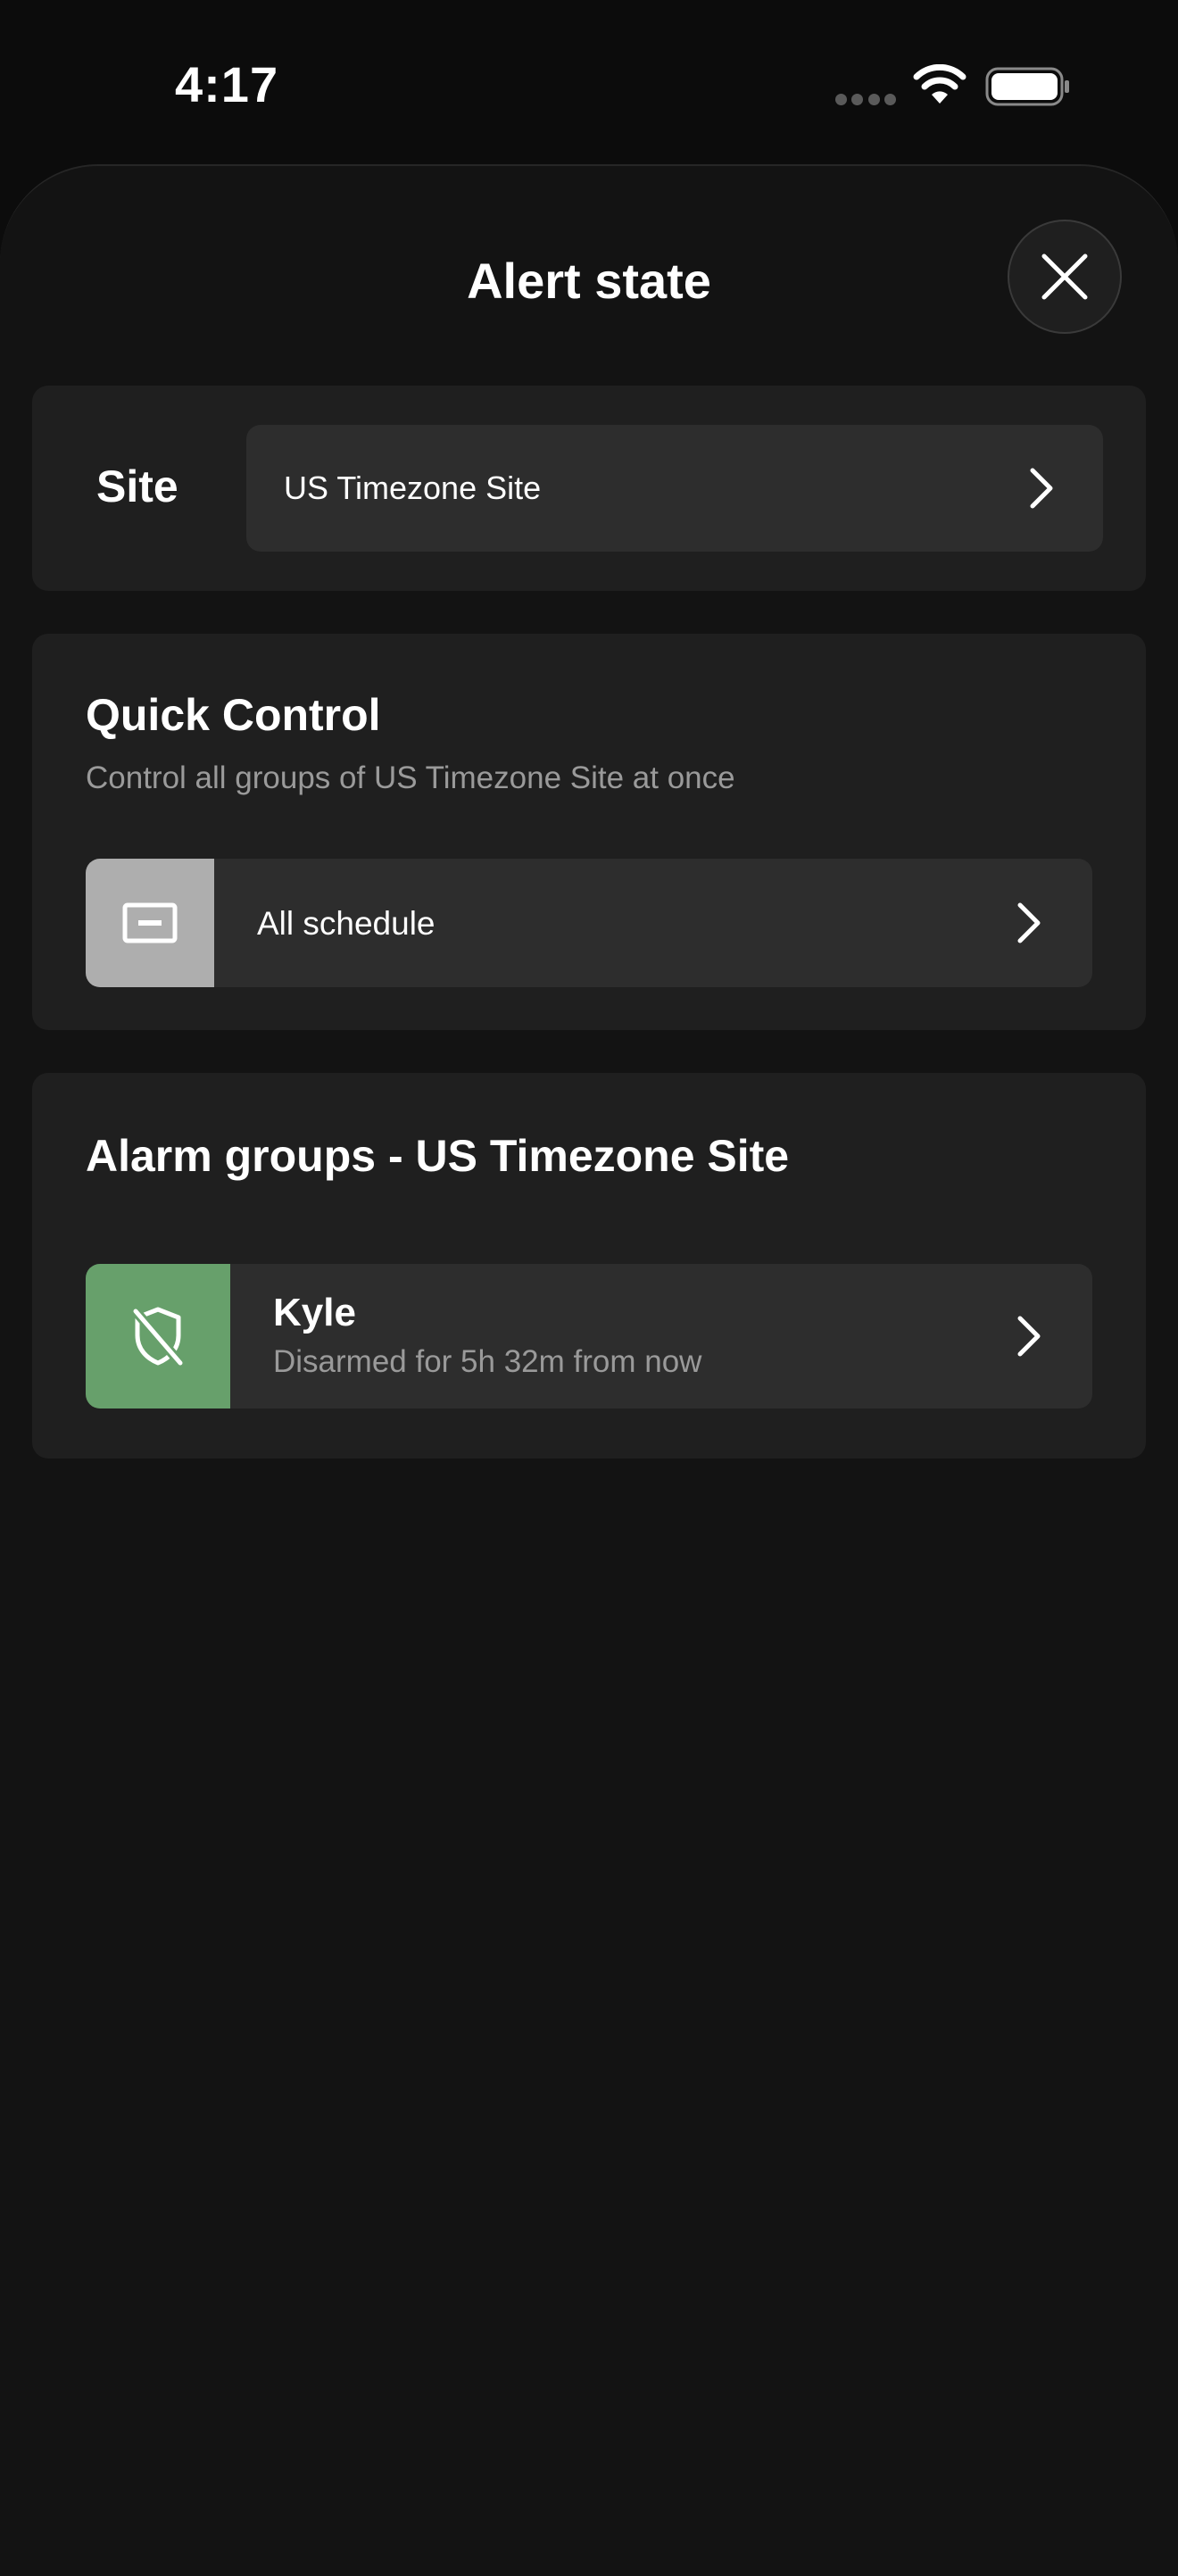  Describe the element at coordinates (346, 924) in the screenshot. I see `all-schedule-label: All schedule` at that location.